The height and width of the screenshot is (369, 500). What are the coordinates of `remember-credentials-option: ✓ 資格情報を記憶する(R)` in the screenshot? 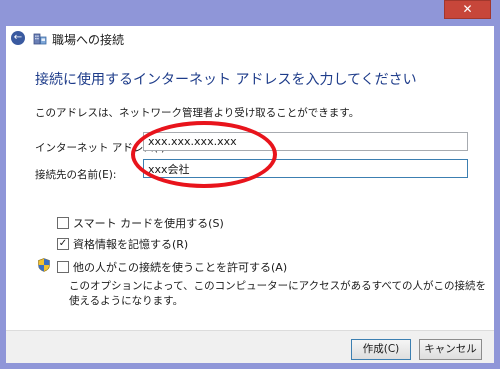 It's located at (122, 244).